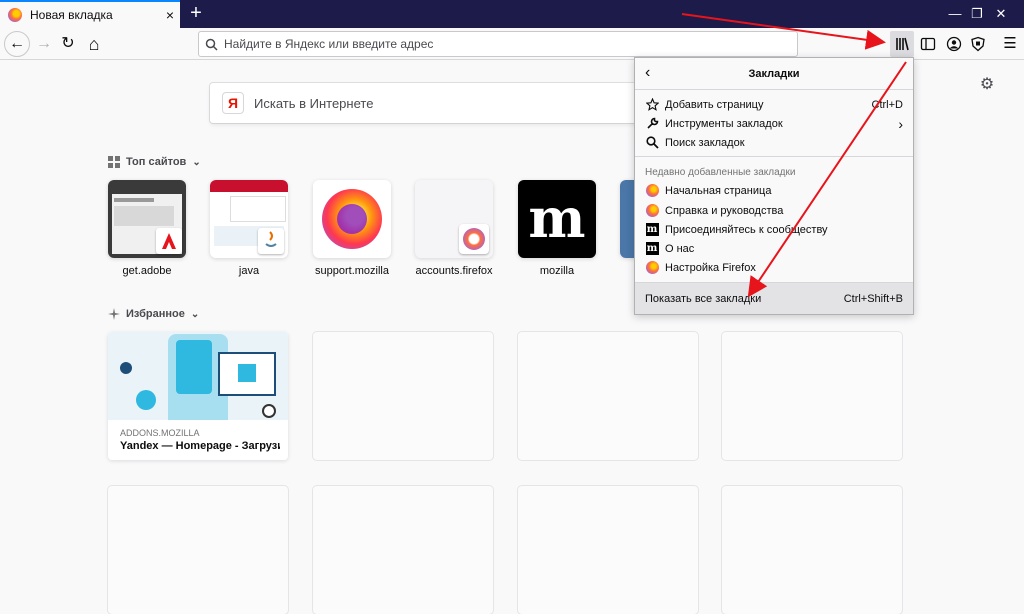 Image resolution: width=1024 pixels, height=614 pixels. Describe the element at coordinates (887, 104) in the screenshot. I see `add-bookmark-shortcut: Ctrl+D` at that location.